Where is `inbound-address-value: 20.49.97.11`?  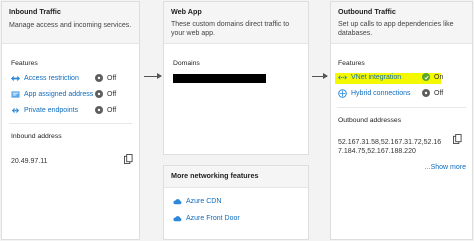 inbound-address-value: 20.49.97.11 is located at coordinates (29, 161).